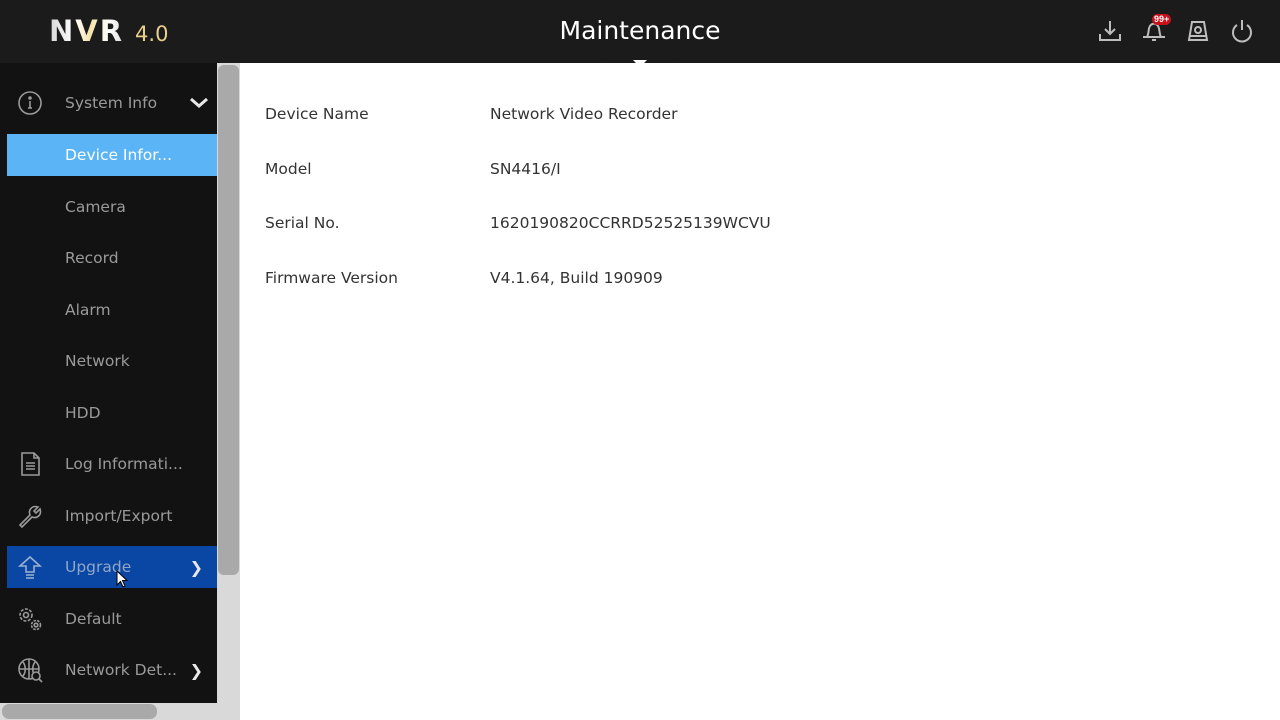  I want to click on sidebar-item-camera: Camera, so click(112, 207).